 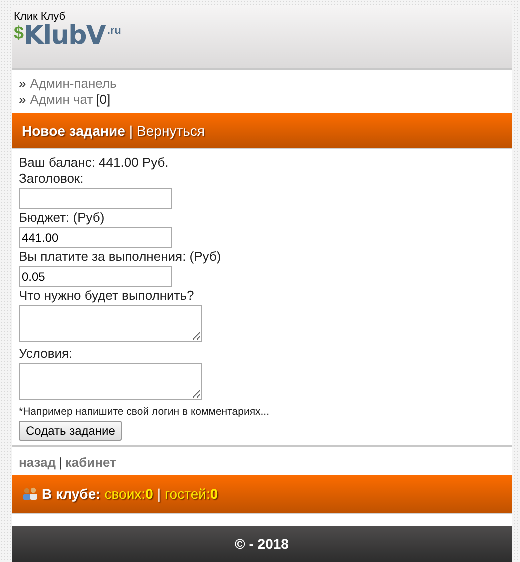 What do you see at coordinates (51, 179) in the screenshot?
I see `field-label: Заголовок:` at bounding box center [51, 179].